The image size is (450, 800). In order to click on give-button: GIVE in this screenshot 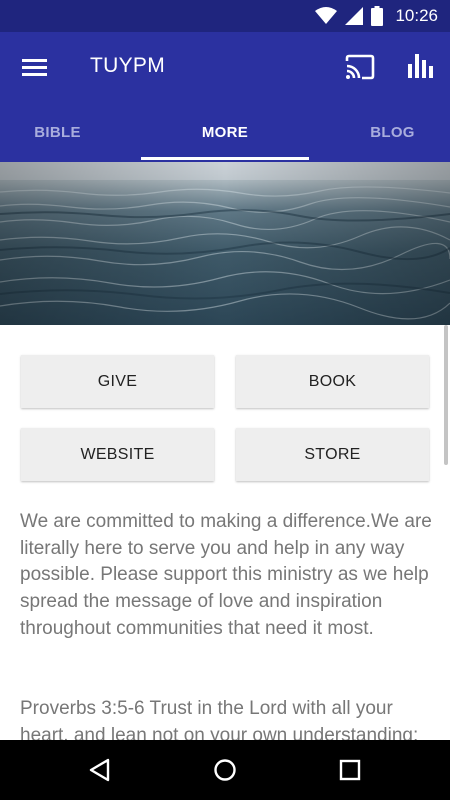, I will do `click(117, 381)`.